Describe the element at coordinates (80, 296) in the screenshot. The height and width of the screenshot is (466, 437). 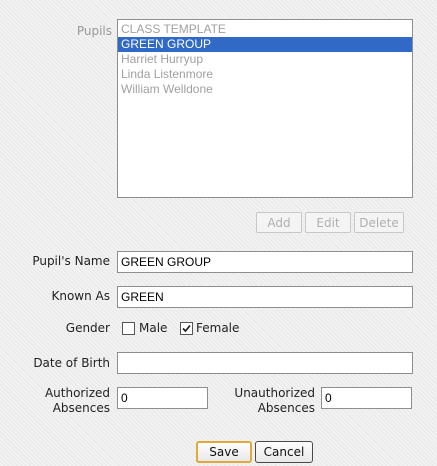
I see `known-as-label: Known As` at that location.